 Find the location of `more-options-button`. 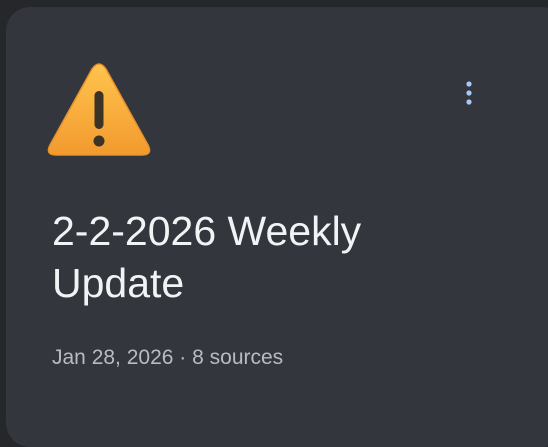

more-options-button is located at coordinates (469, 95).